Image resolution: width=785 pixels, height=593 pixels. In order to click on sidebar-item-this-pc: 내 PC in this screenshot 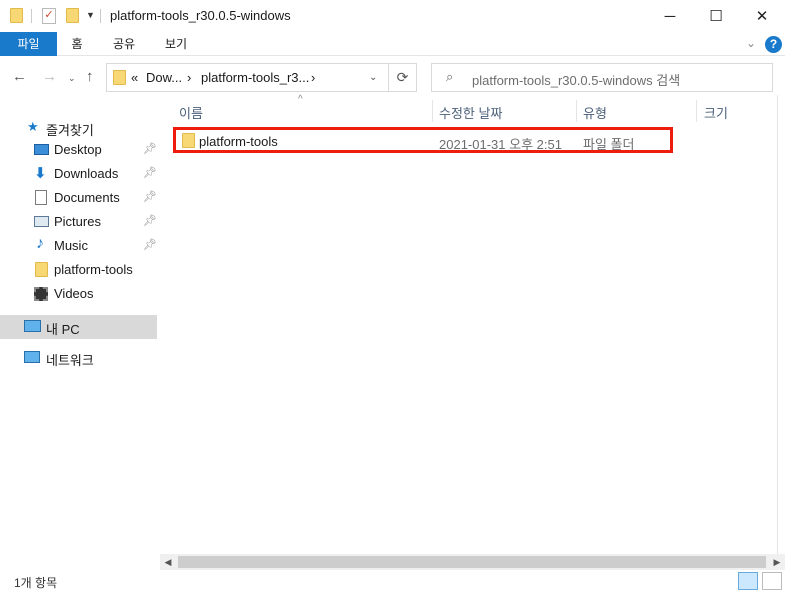, I will do `click(78, 327)`.